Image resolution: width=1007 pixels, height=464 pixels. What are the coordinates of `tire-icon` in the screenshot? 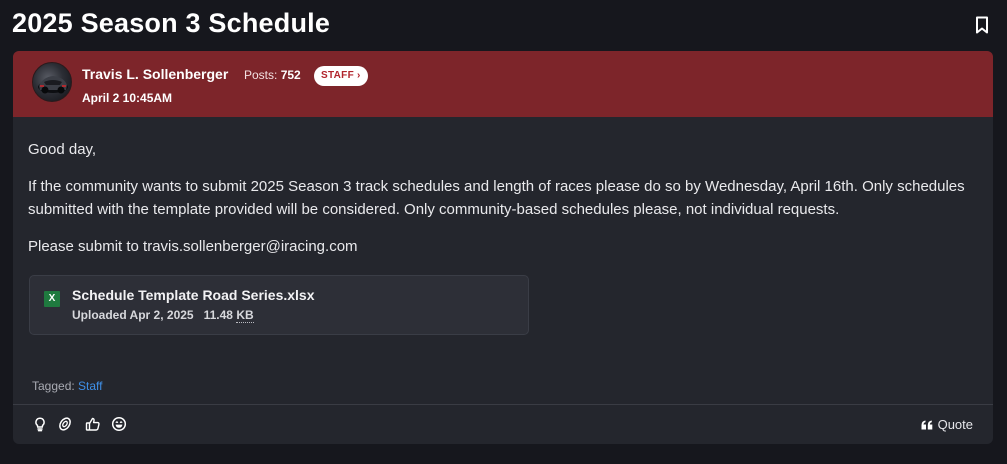 It's located at (65, 424).